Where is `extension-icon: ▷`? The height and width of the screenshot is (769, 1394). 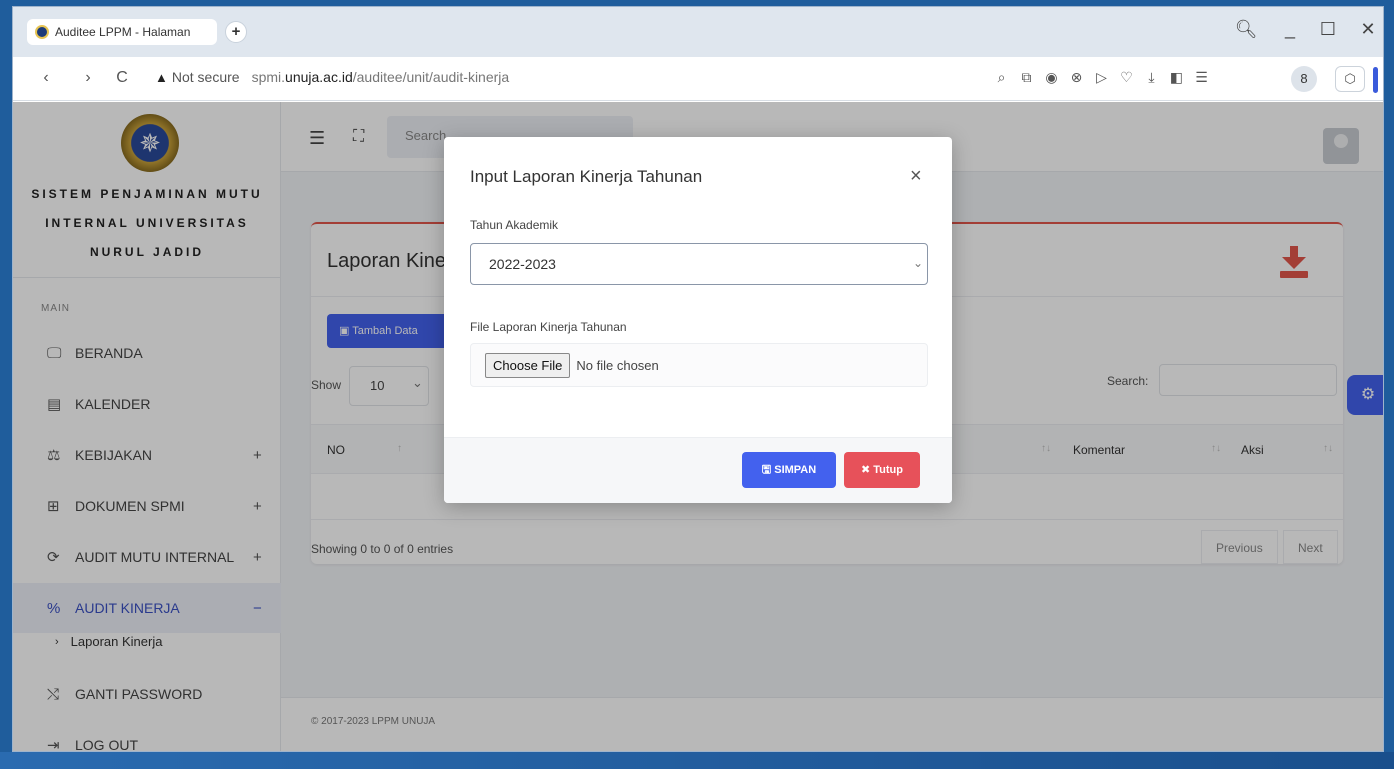
extension-icon: ▷ is located at coordinates (1101, 77).